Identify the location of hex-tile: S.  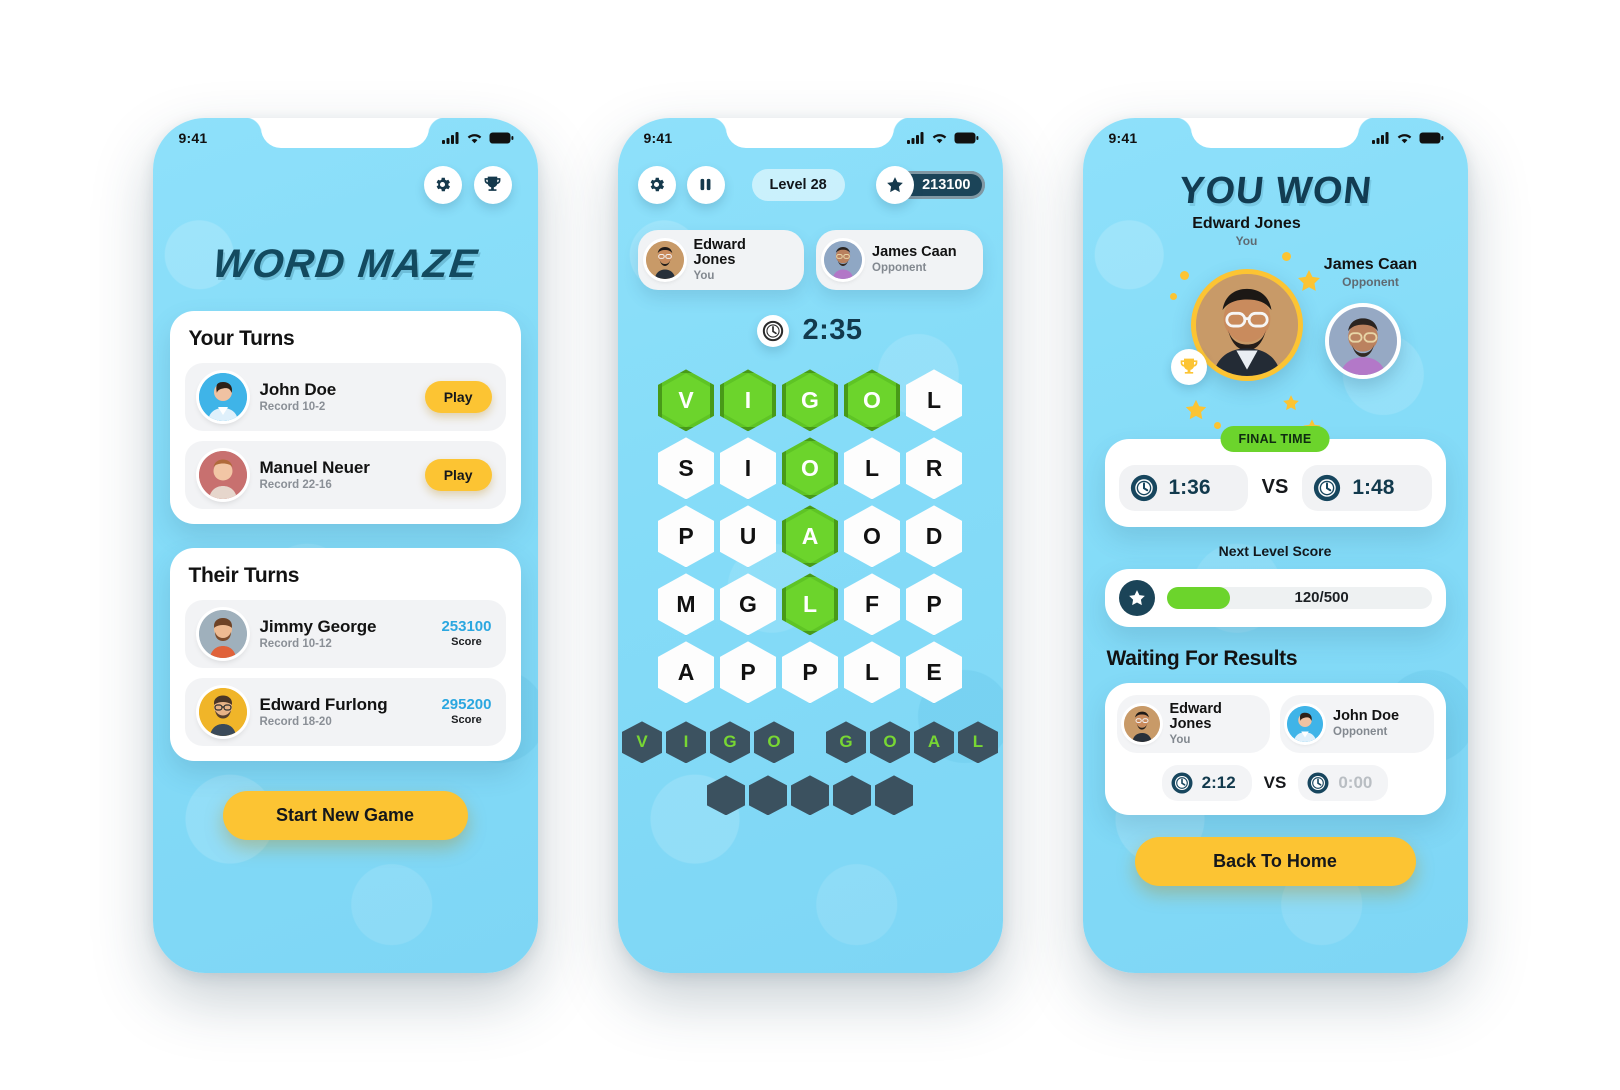
(686, 468).